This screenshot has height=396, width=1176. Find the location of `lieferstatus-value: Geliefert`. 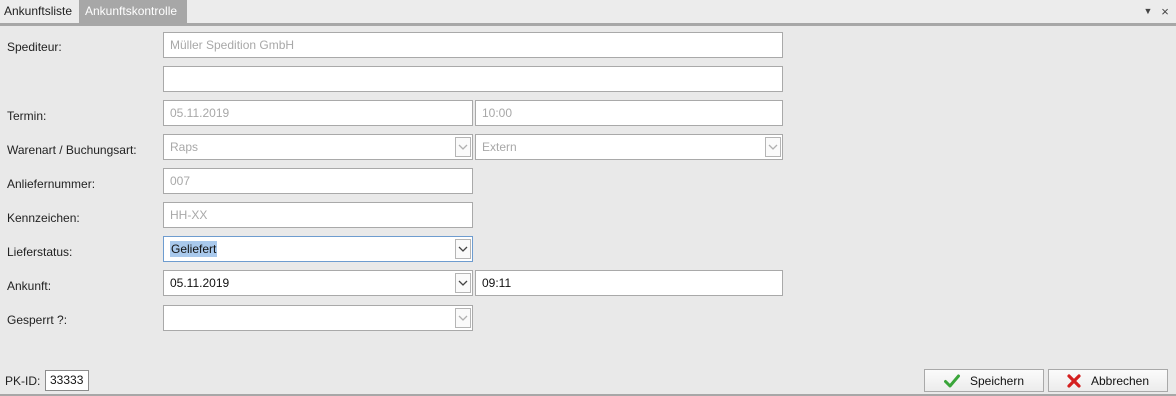

lieferstatus-value: Geliefert is located at coordinates (194, 249).